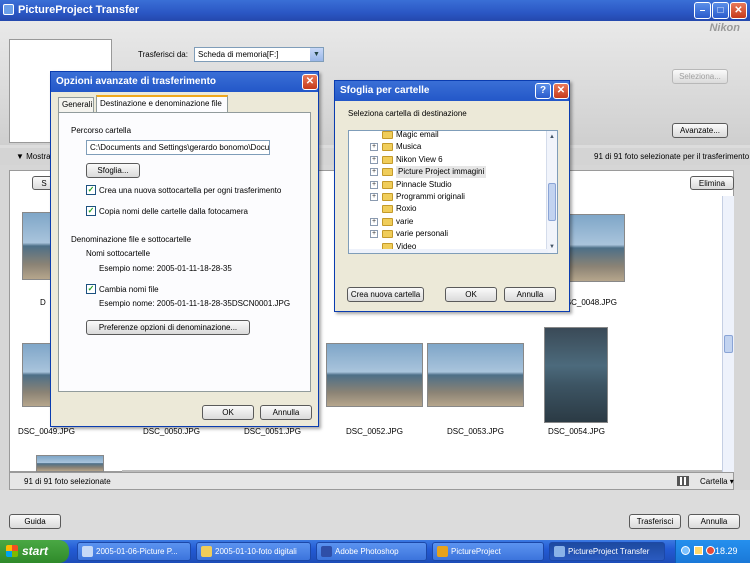 This screenshot has width=750, height=563. I want to click on rename-files-label: Cambia nomi file, so click(129, 289).